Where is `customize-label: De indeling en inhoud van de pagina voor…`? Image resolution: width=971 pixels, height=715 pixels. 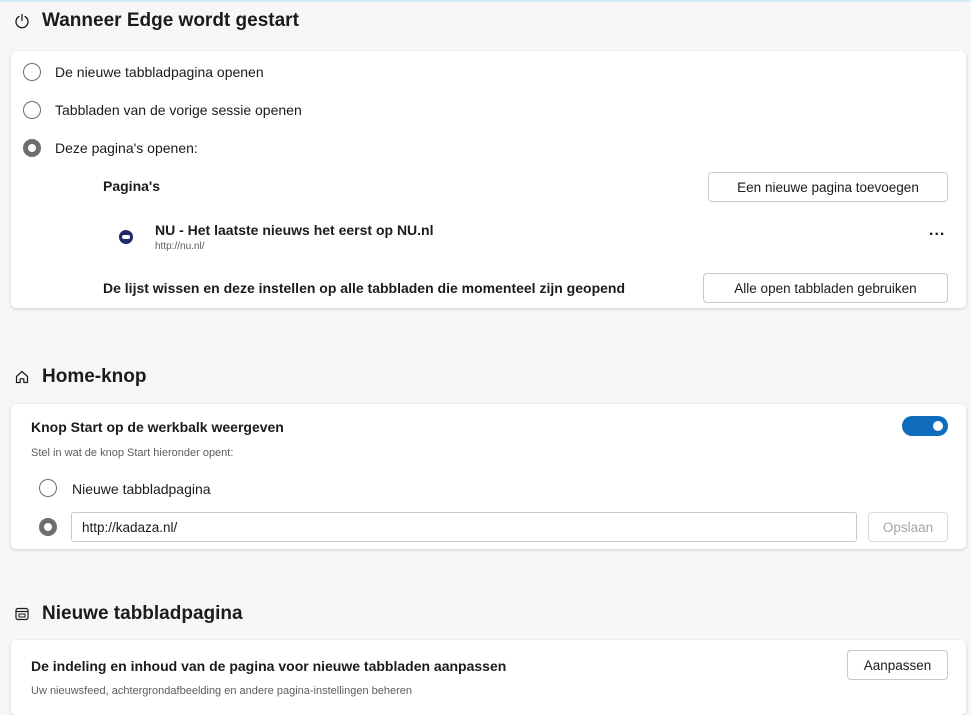
customize-label: De indeling en inhoud van de pagina voor… is located at coordinates (269, 666).